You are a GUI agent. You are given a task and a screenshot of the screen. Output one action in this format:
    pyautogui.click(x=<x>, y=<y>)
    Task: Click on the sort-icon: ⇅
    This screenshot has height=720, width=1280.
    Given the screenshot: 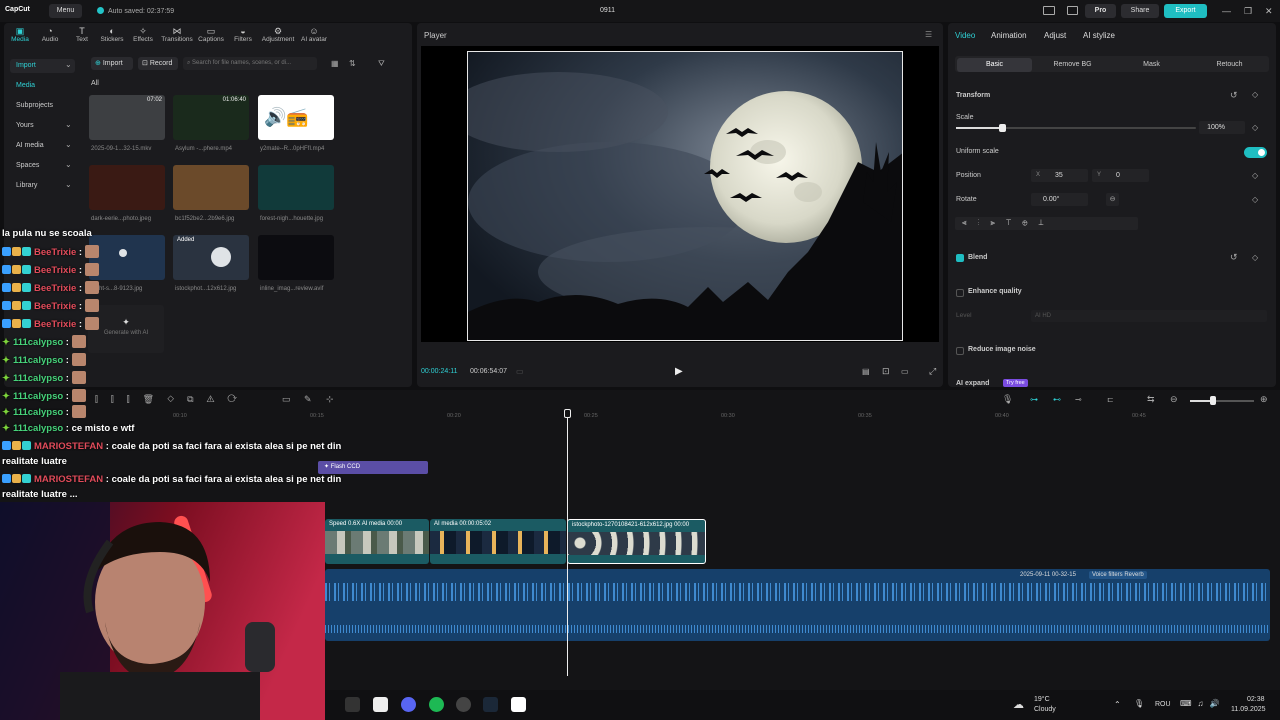 What is the action you would take?
    pyautogui.click(x=352, y=63)
    